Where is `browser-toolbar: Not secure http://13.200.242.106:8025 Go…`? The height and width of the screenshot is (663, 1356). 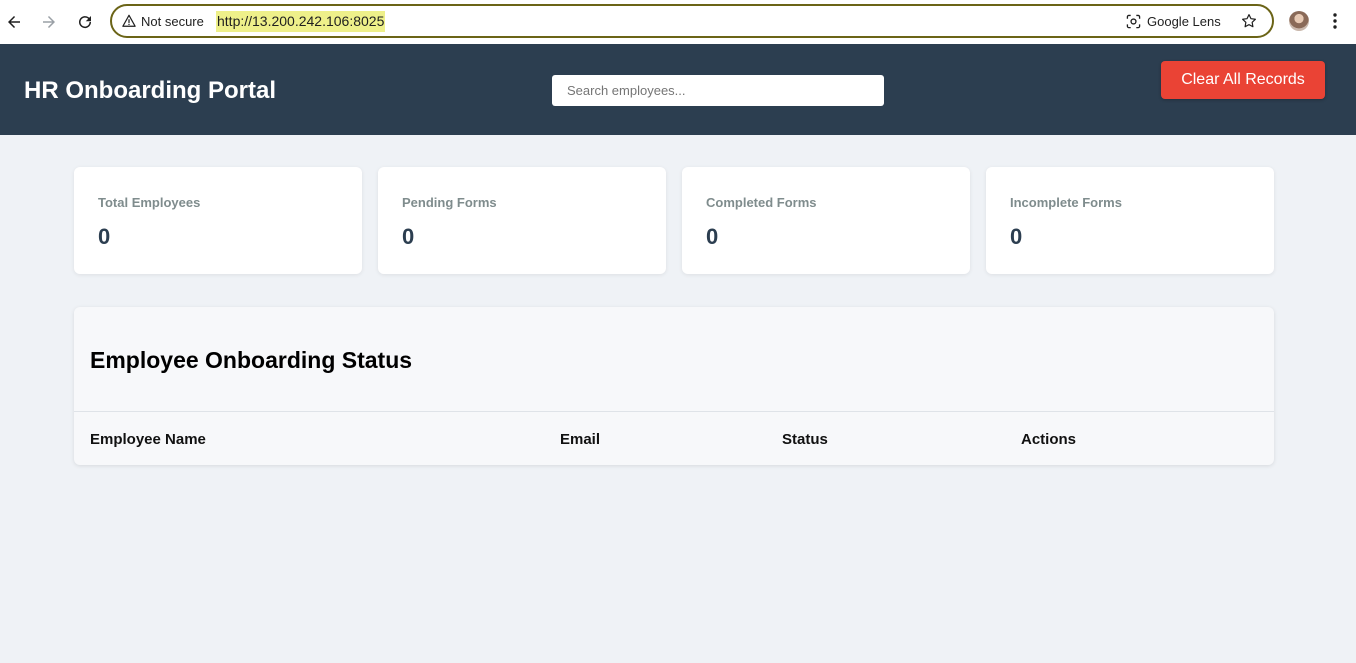
browser-toolbar: Not secure http://13.200.242.106:8025 Go… is located at coordinates (678, 22).